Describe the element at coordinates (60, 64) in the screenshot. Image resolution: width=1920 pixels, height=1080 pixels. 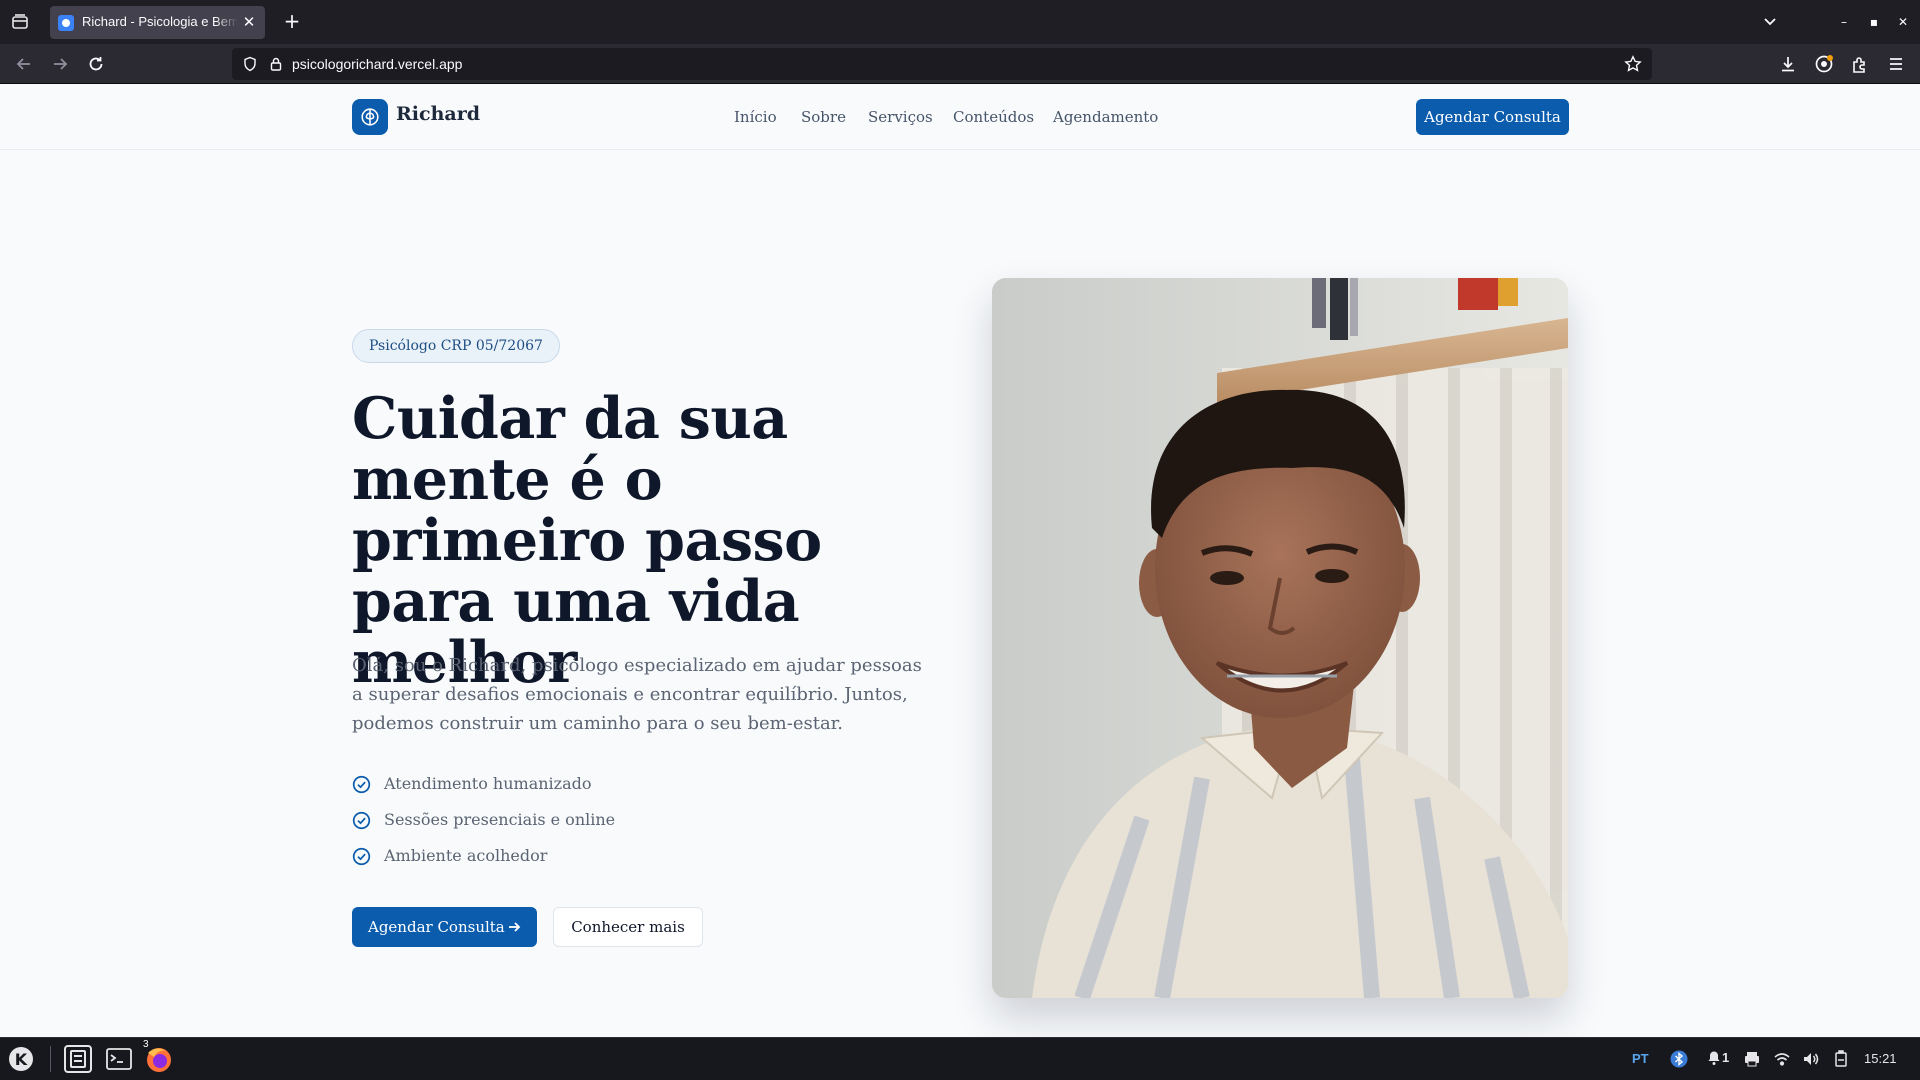
I see `forward-arrow-icon` at that location.